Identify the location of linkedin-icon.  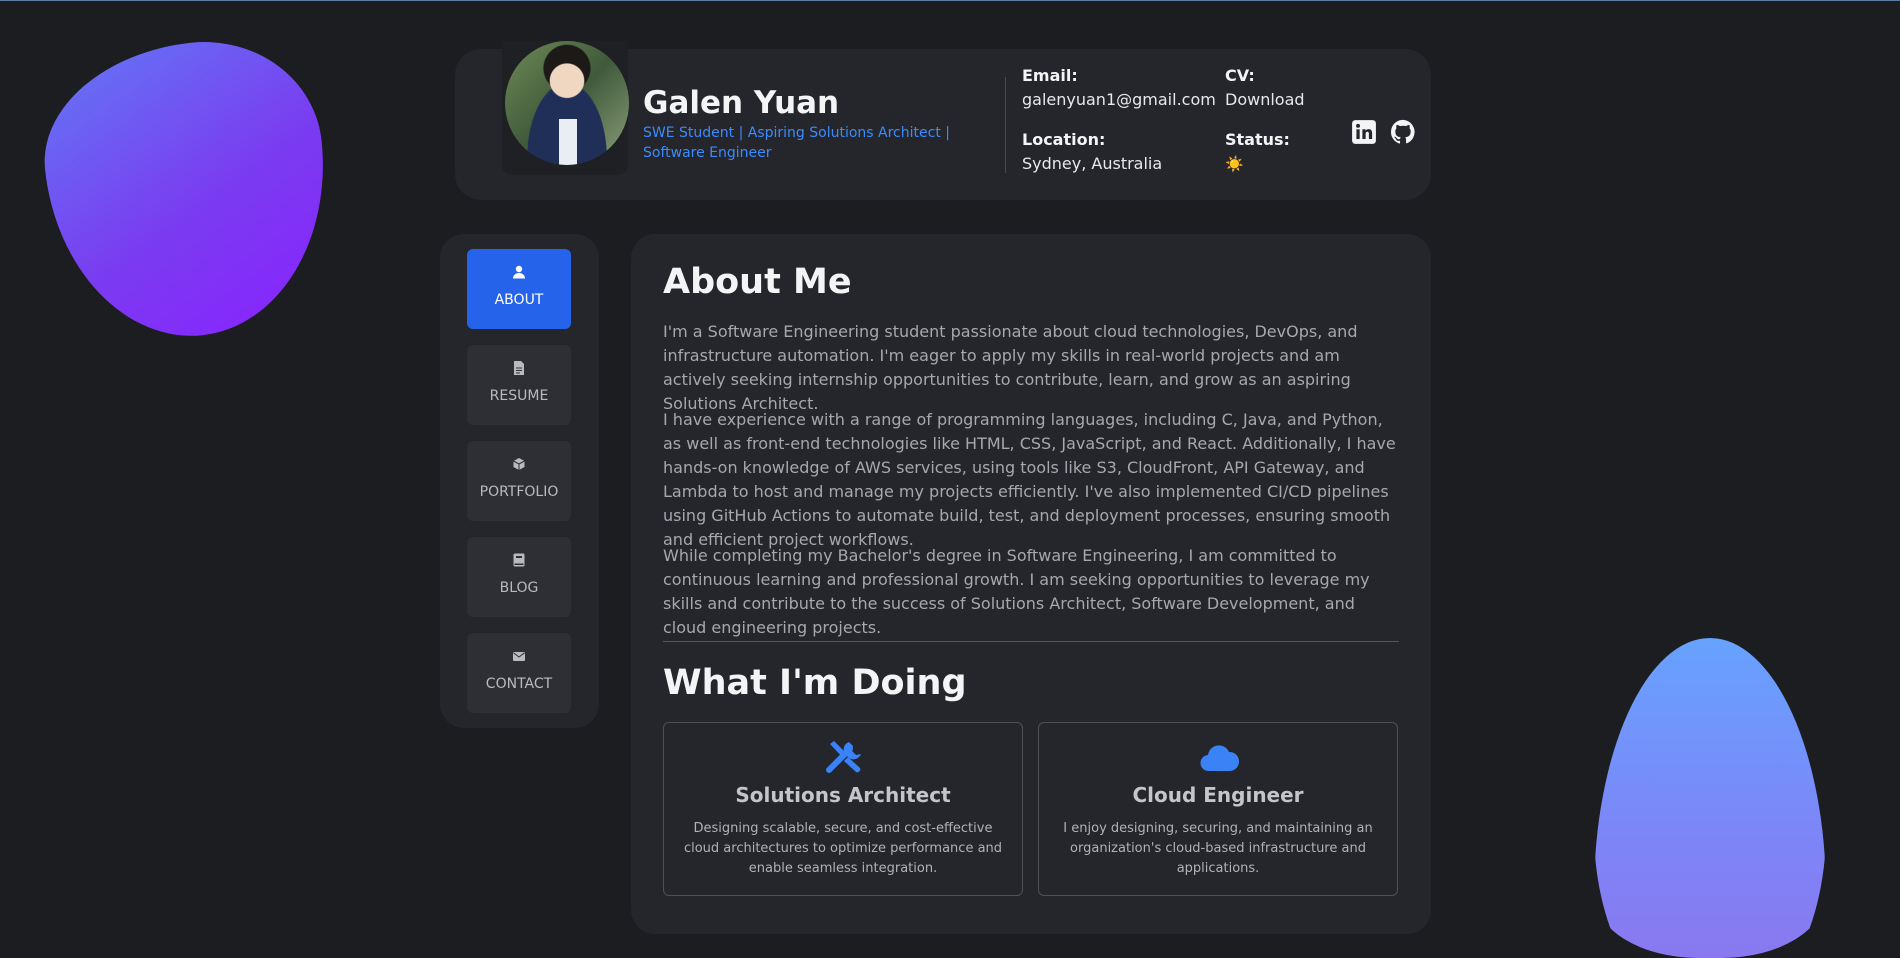
(1364, 132).